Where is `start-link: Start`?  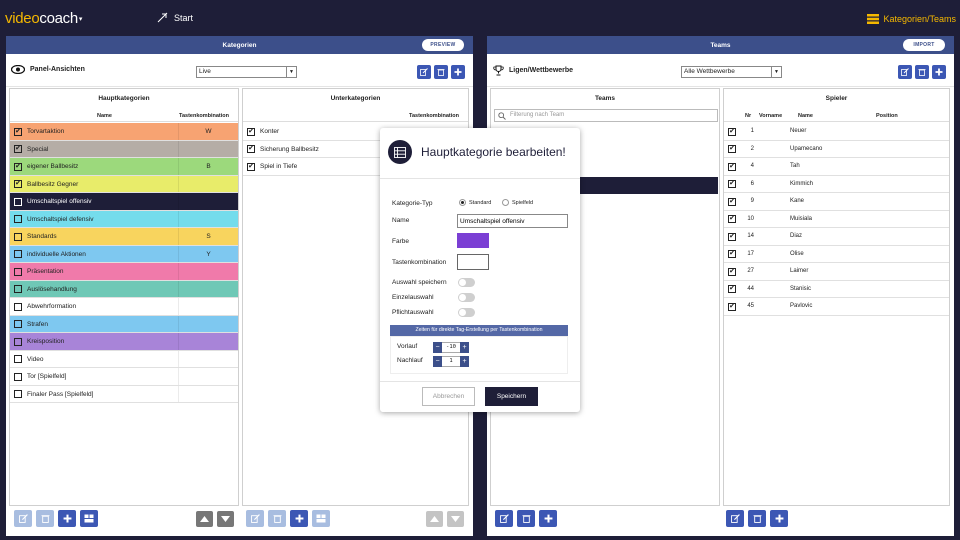 start-link: Start is located at coordinates (174, 18).